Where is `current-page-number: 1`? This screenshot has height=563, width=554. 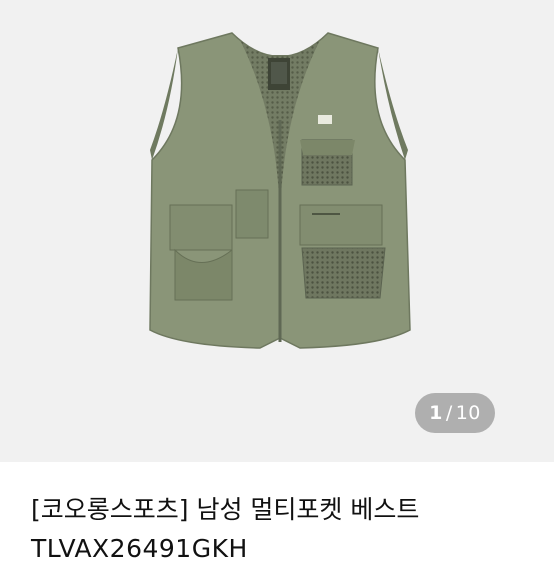
current-page-number: 1 is located at coordinates (436, 413).